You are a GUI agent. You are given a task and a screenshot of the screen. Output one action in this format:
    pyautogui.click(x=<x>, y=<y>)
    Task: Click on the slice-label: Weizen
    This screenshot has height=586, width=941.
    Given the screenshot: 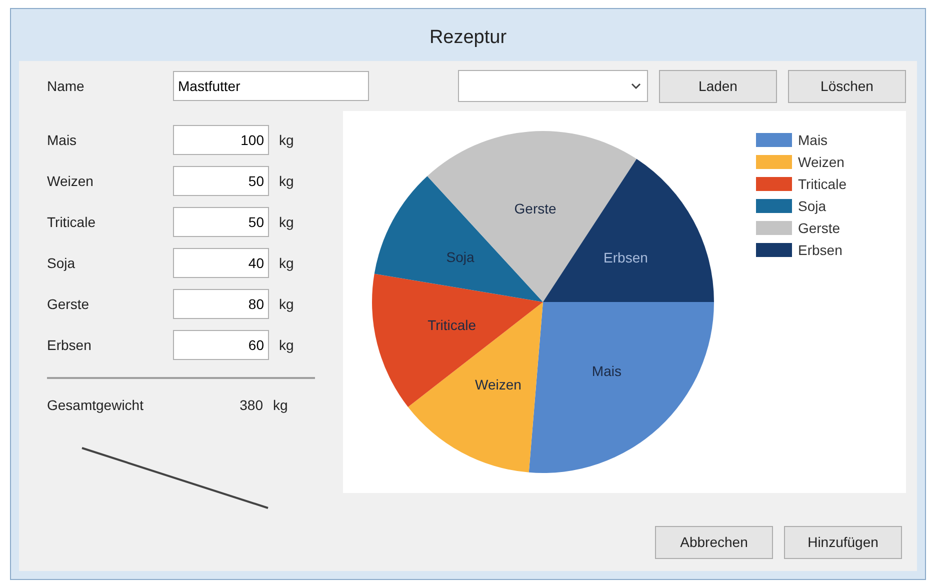 What is the action you would take?
    pyautogui.click(x=498, y=384)
    